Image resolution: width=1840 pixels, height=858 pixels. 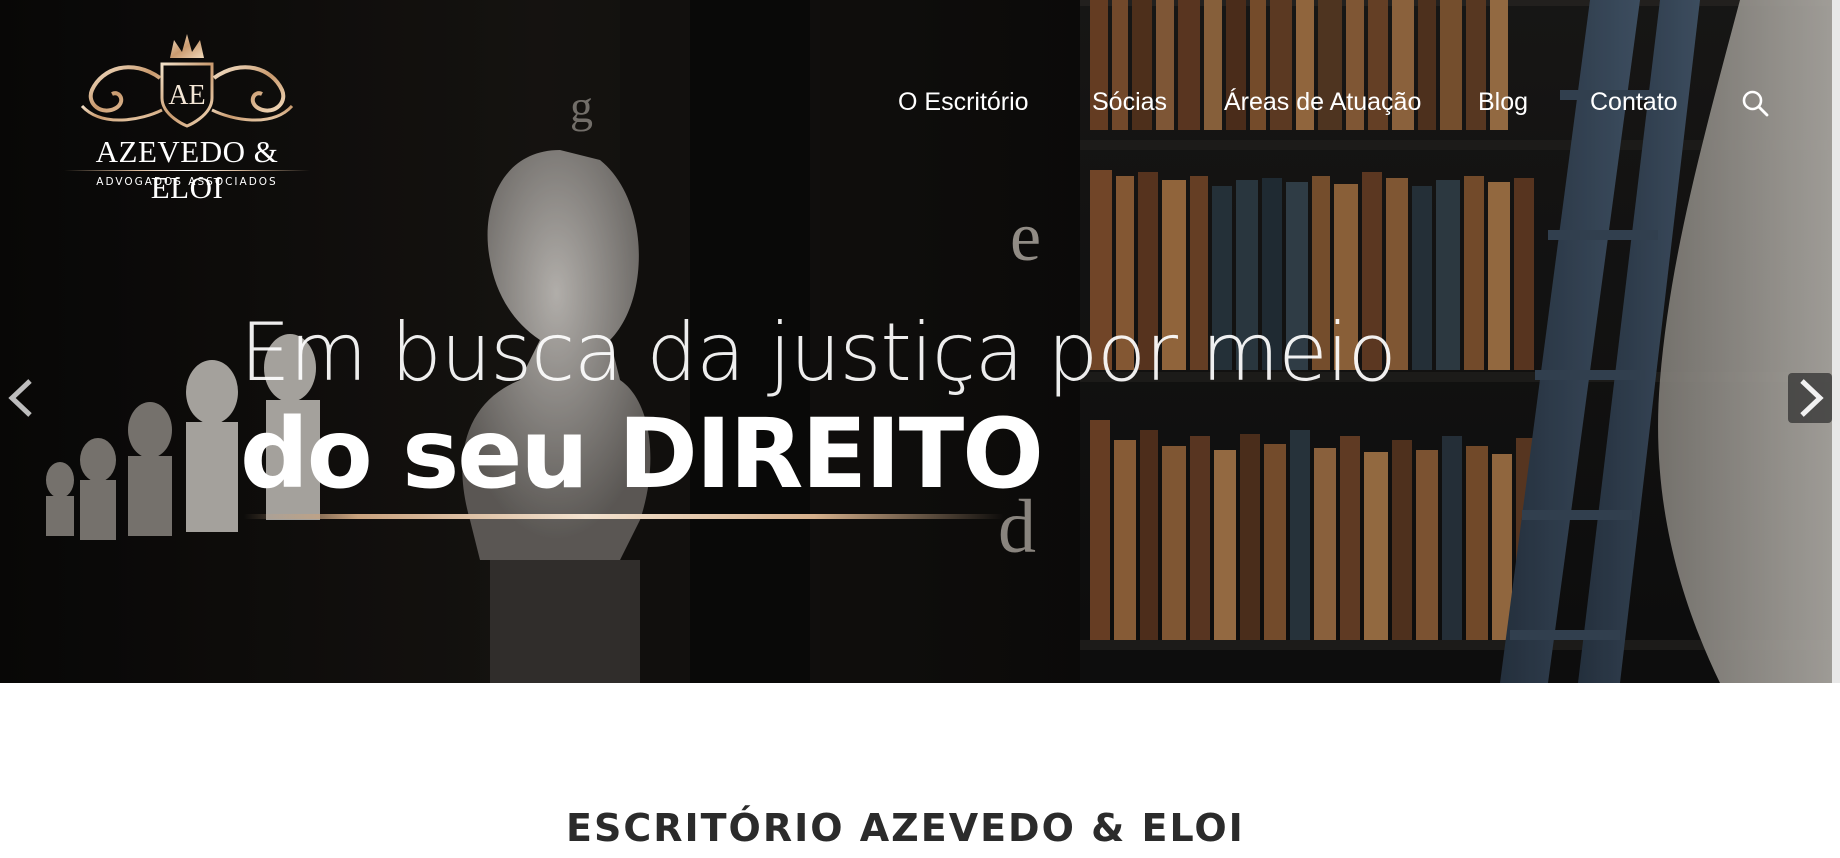 I want to click on brand-logo: AE AZEVEDO & ELOI ADVOGADOS ASSOCIADOS, so click(x=187, y=111).